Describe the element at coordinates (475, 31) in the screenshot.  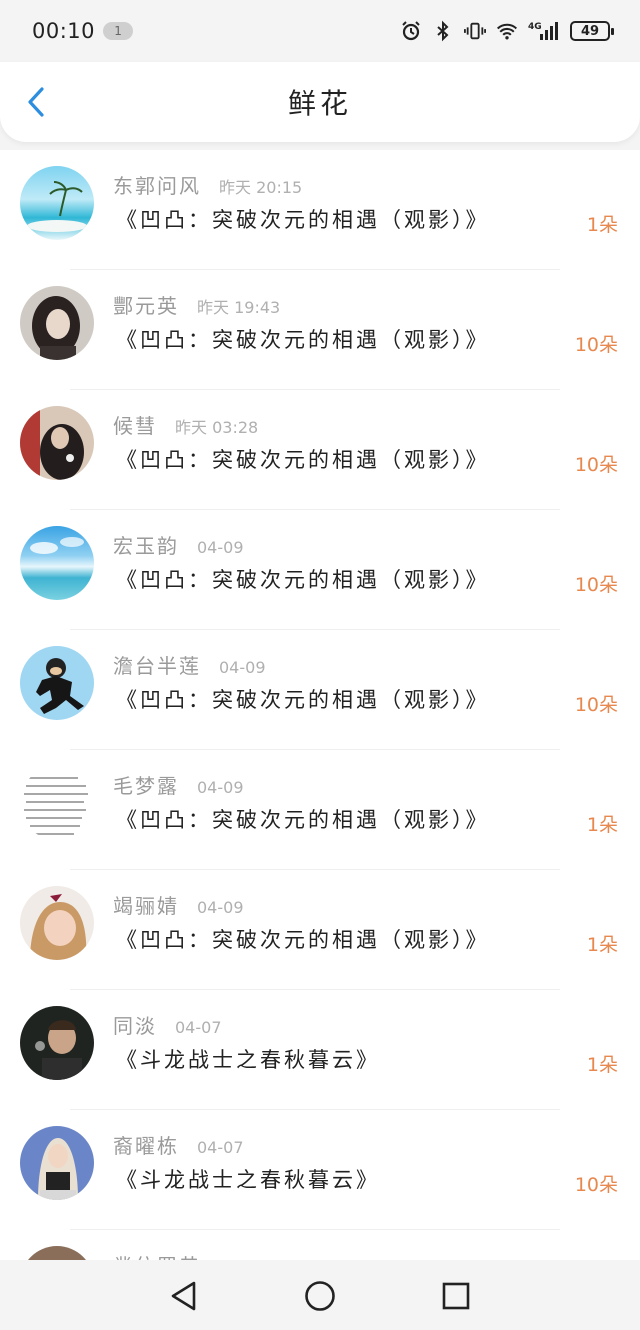
I see `vibrate-icon` at that location.